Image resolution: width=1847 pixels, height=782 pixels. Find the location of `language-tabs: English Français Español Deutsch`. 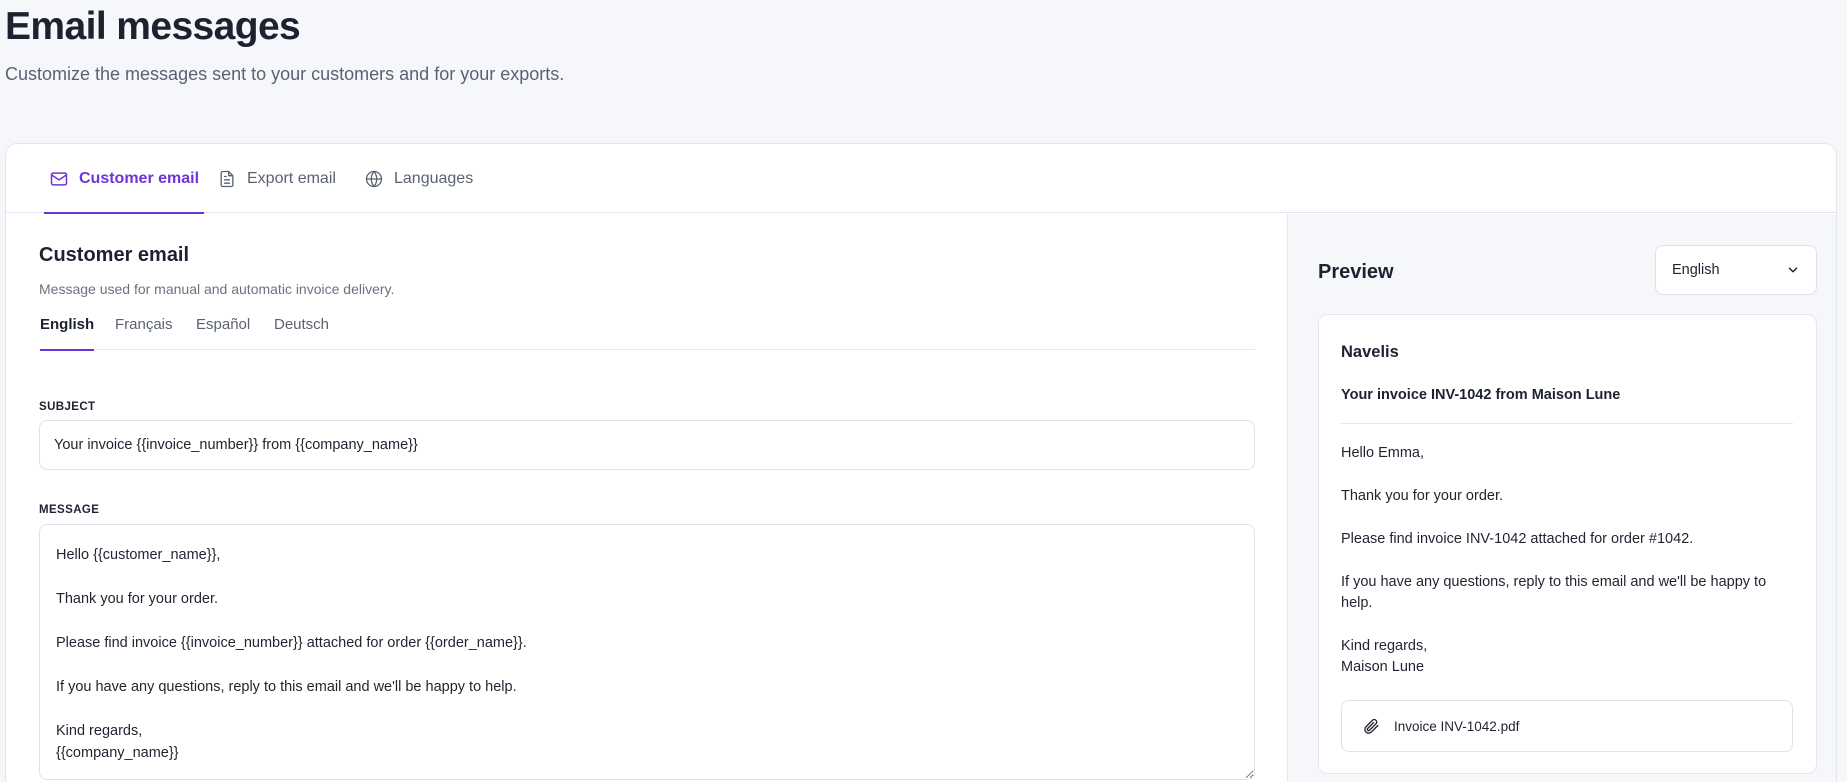

language-tabs: English Français Español Deutsch is located at coordinates (647, 328).